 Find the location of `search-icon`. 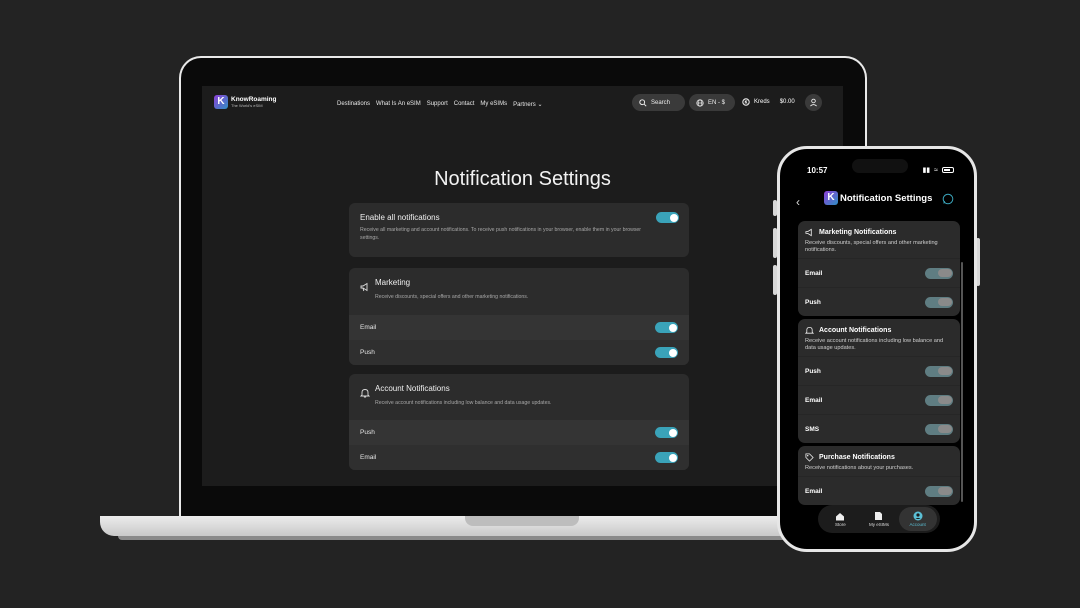

search-icon is located at coordinates (643, 102).